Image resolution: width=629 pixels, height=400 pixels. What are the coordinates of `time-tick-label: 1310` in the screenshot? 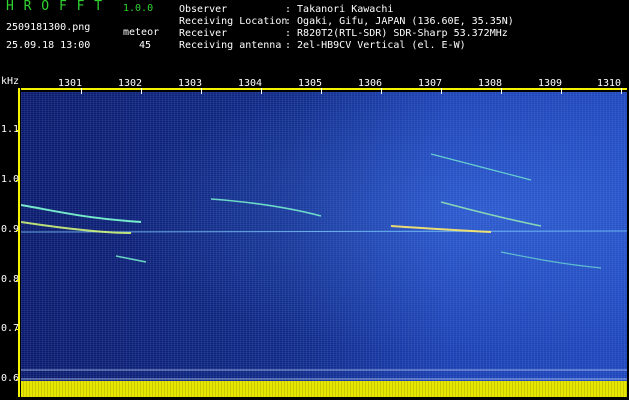 It's located at (609, 83).